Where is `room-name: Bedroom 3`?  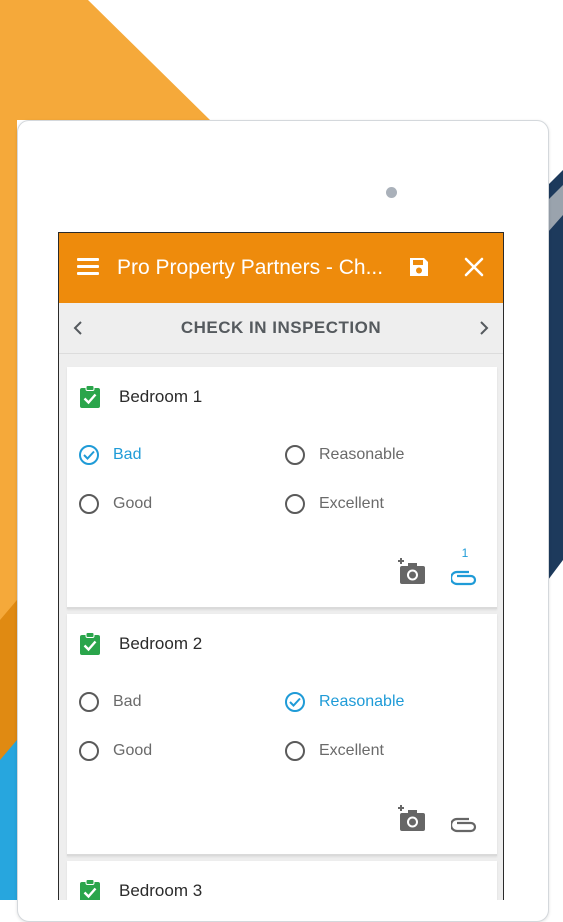 room-name: Bedroom 3 is located at coordinates (161, 890).